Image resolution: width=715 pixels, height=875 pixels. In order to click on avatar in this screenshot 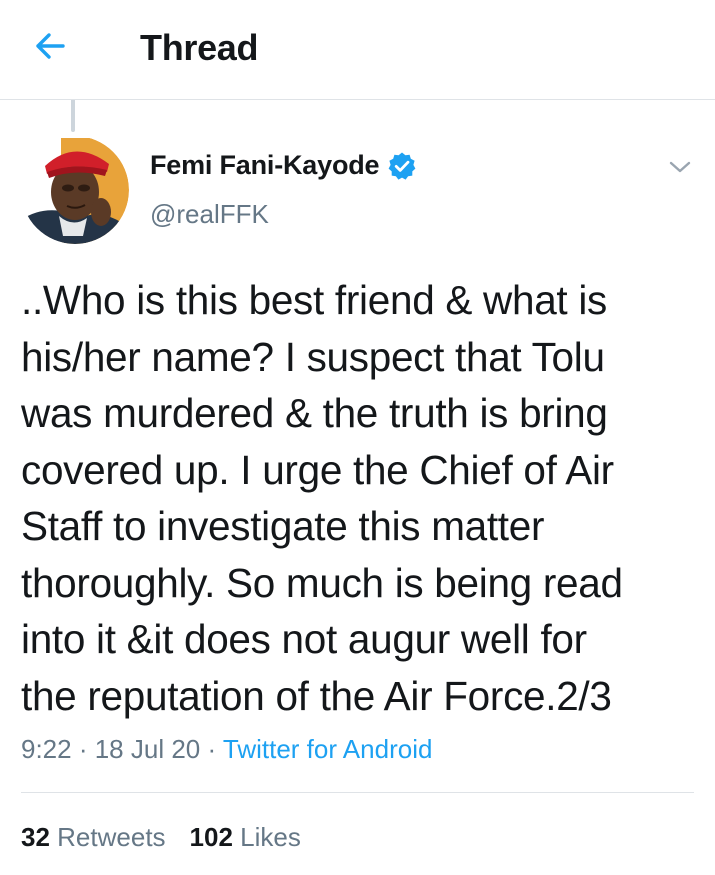, I will do `click(75, 190)`.